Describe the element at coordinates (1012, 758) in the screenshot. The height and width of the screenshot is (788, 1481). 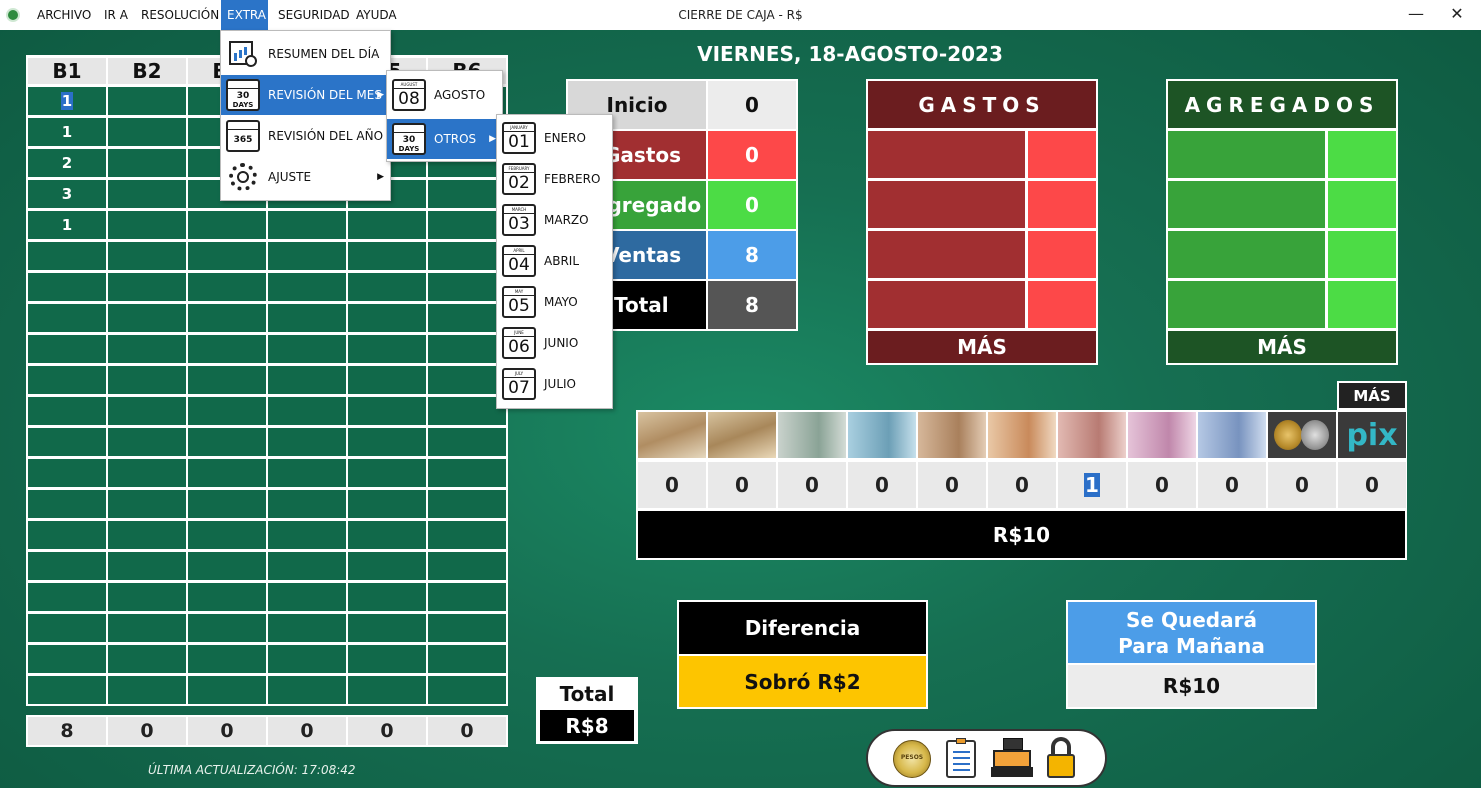
I see `cash-register-icon` at that location.